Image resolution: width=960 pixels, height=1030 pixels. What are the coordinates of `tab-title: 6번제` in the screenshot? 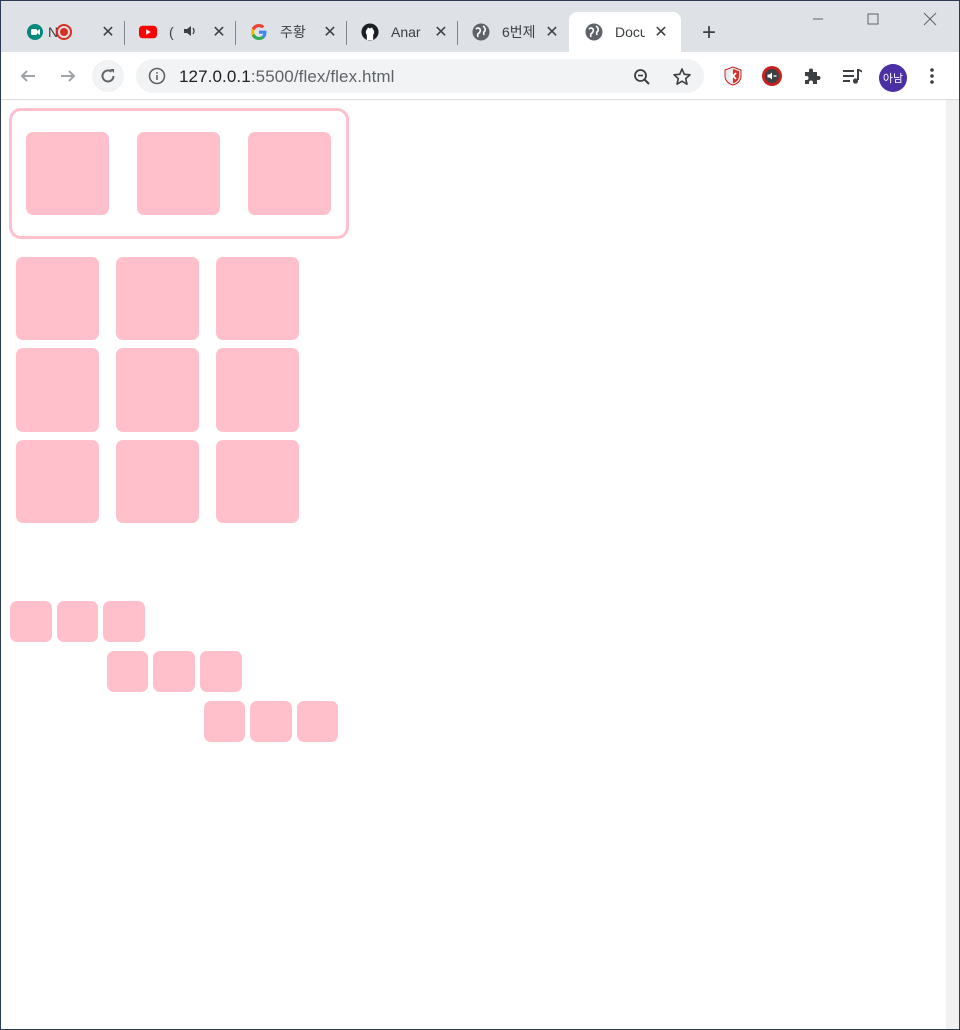 It's located at (519, 32).